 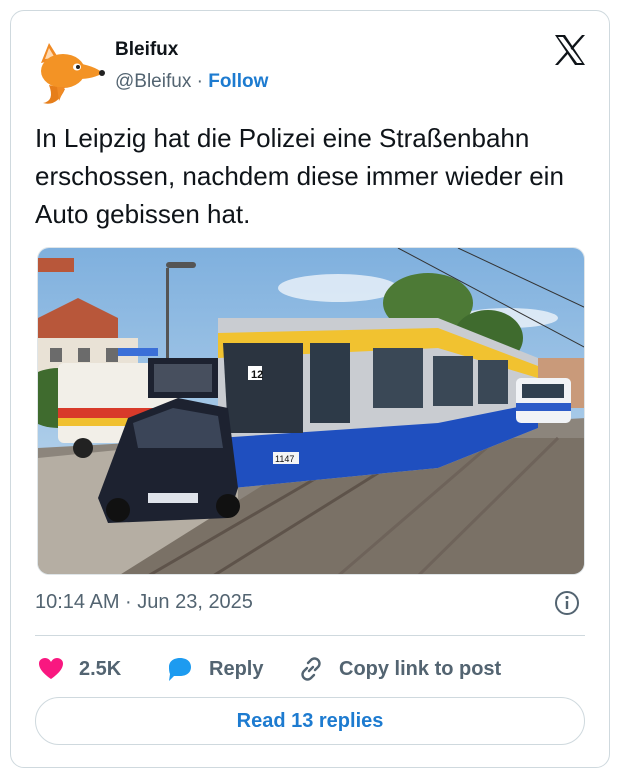 What do you see at coordinates (236, 668) in the screenshot?
I see `reply-label: Reply` at bounding box center [236, 668].